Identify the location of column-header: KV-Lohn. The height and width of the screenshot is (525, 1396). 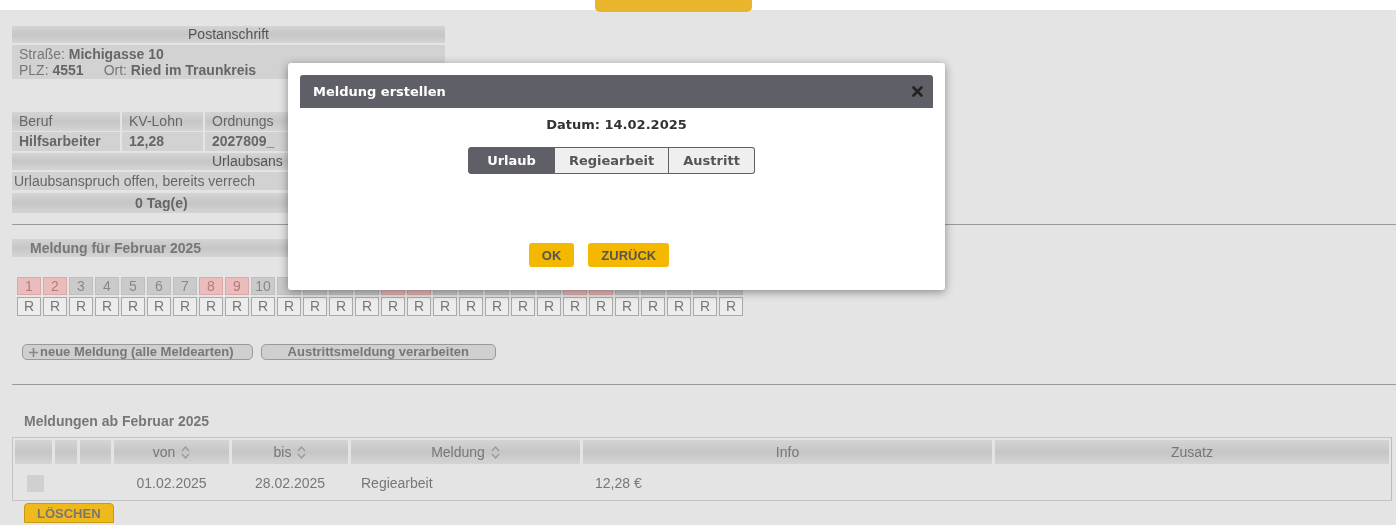
(163, 121).